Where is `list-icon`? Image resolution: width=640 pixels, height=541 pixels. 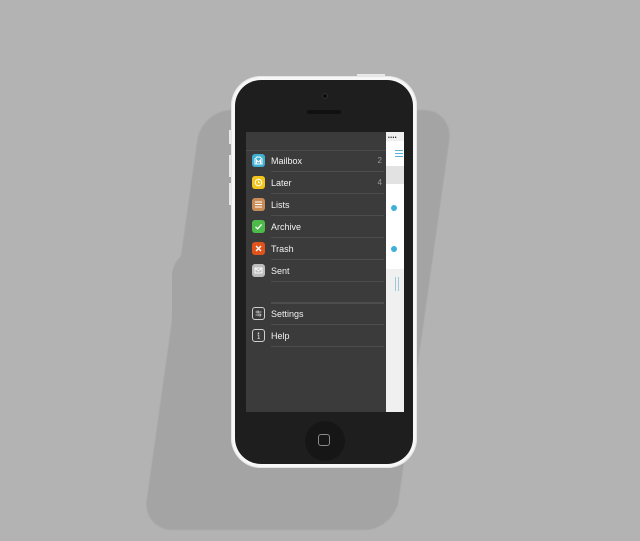 list-icon is located at coordinates (258, 204).